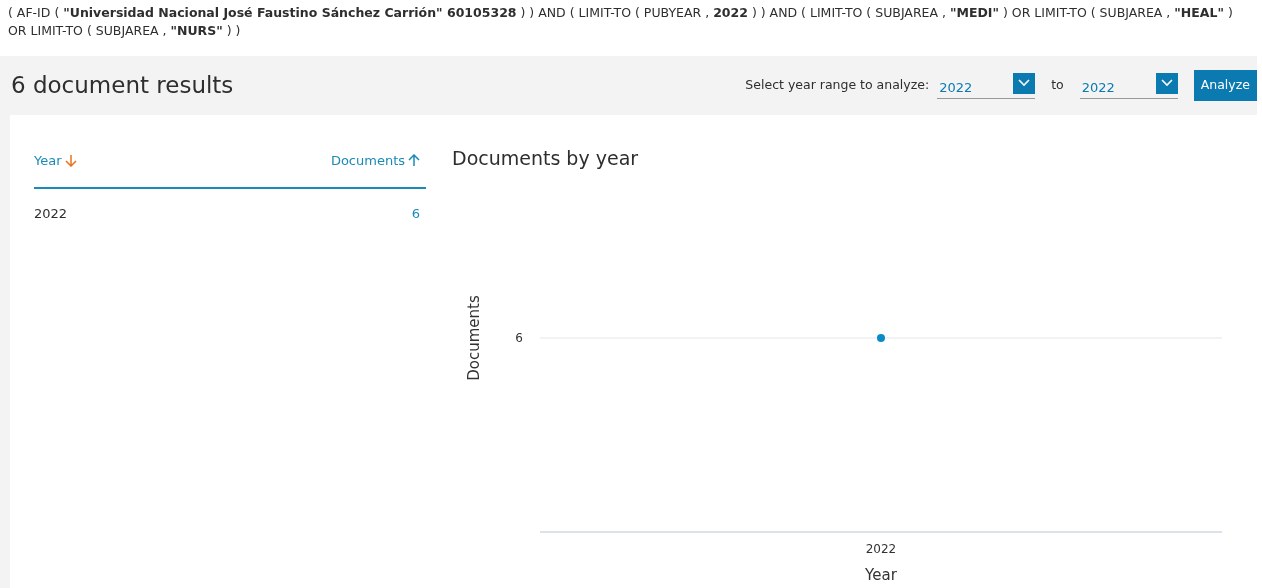 The image size is (1262, 588). Describe the element at coordinates (1057, 85) in the screenshot. I see `range-separator: to` at that location.